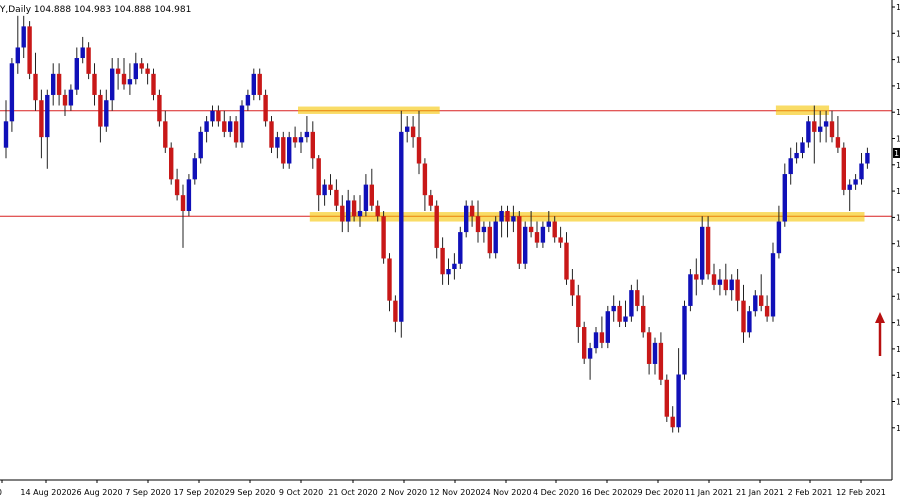 The height and width of the screenshot is (504, 900). I want to click on x-tick-label: 24 Nov 2020, so click(505, 492).